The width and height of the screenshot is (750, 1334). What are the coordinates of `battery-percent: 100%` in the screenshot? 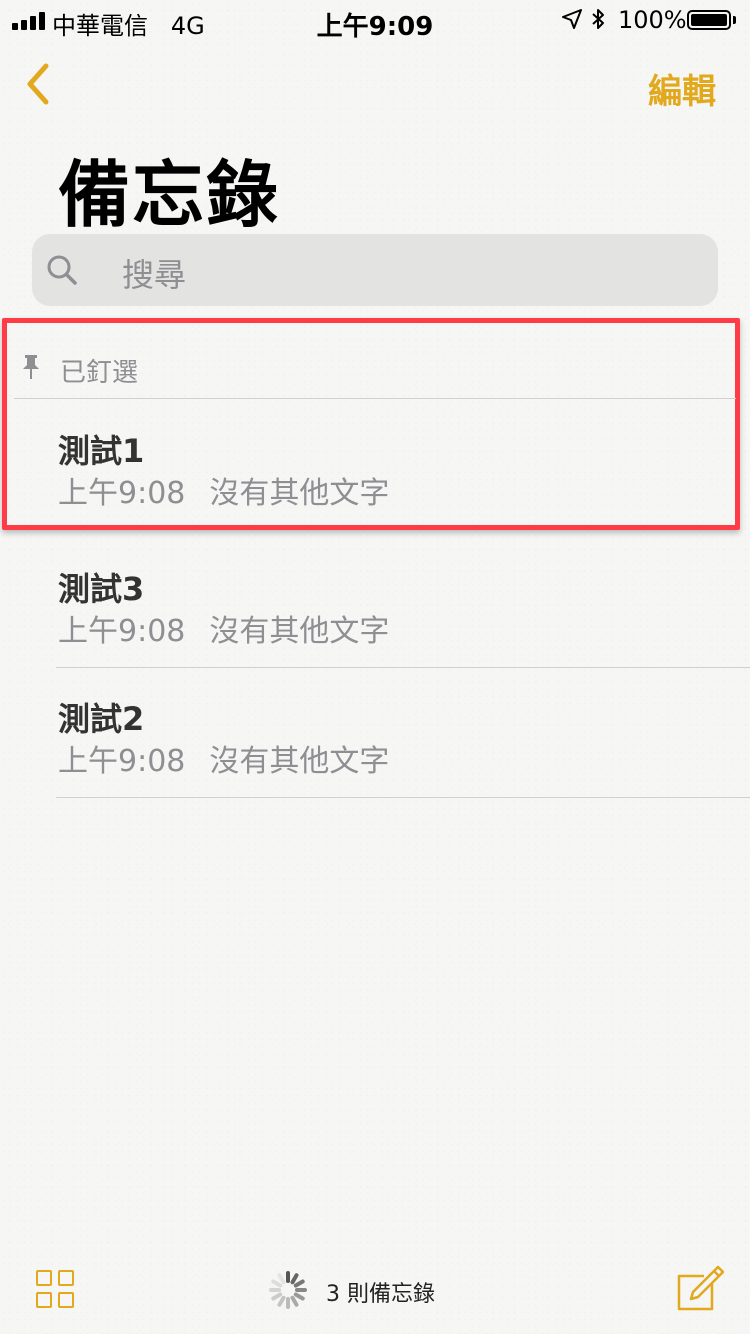 It's located at (652, 20).